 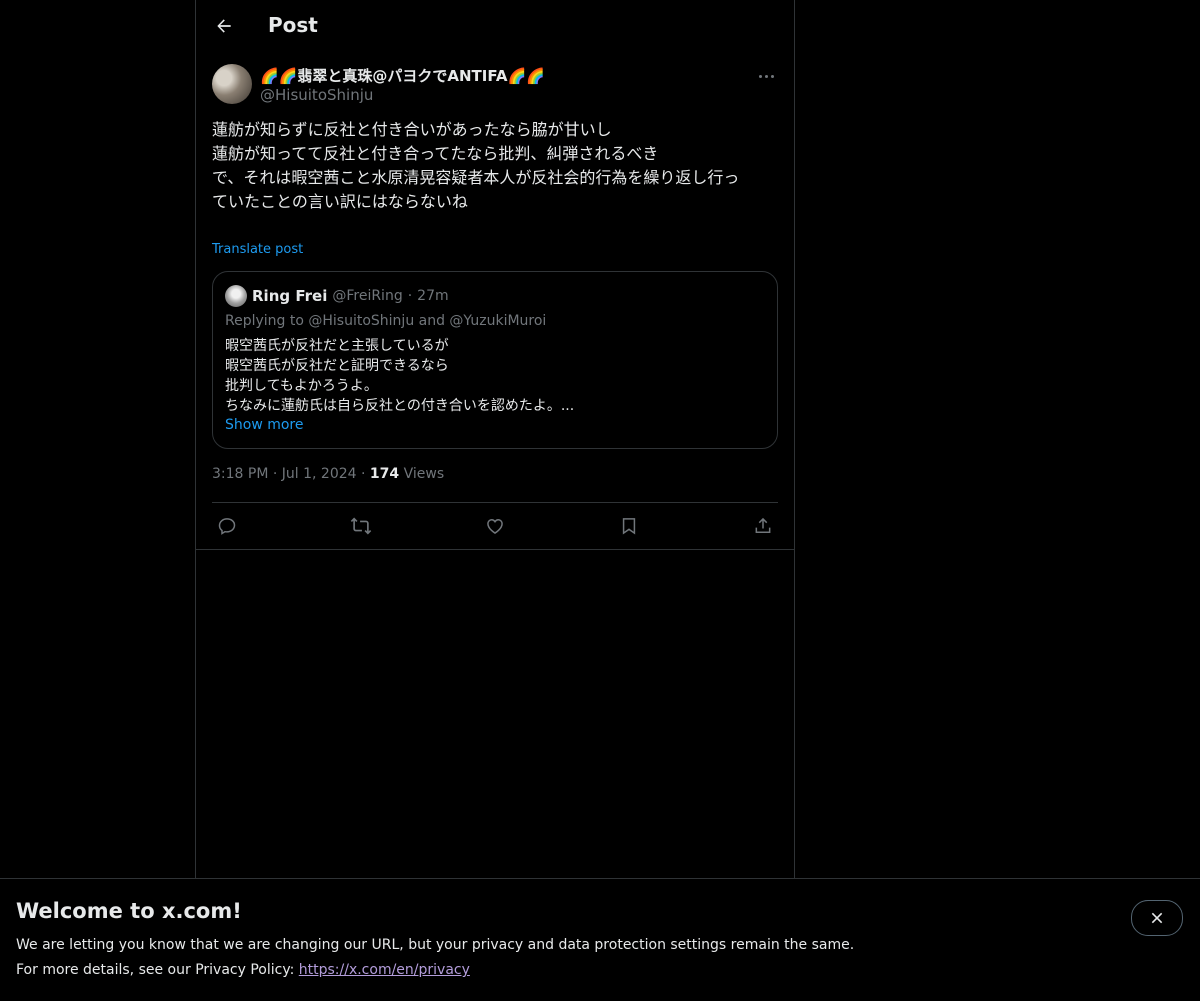 What do you see at coordinates (384, 970) in the screenshot?
I see `privacy-policy-link: https://x.com/en/privacy` at bounding box center [384, 970].